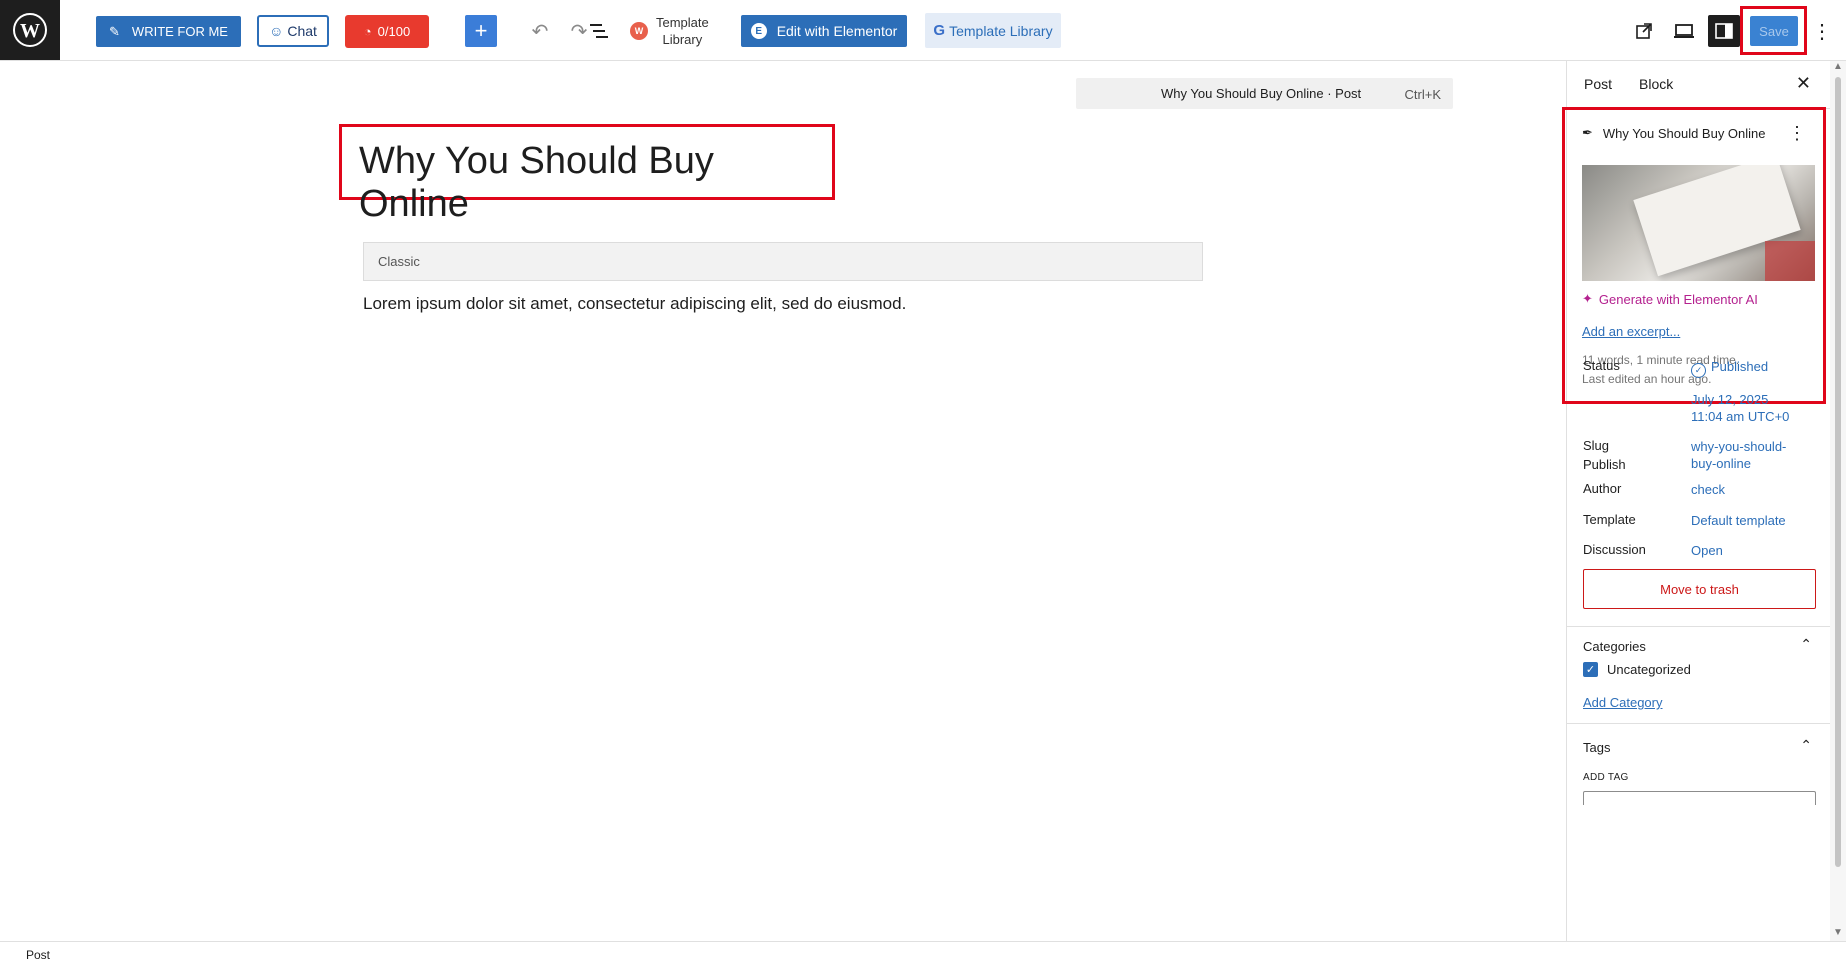 Image resolution: width=1846 pixels, height=966 pixels. What do you see at coordinates (1822, 31) in the screenshot?
I see `options-menu-icon: ⋮` at bounding box center [1822, 31].